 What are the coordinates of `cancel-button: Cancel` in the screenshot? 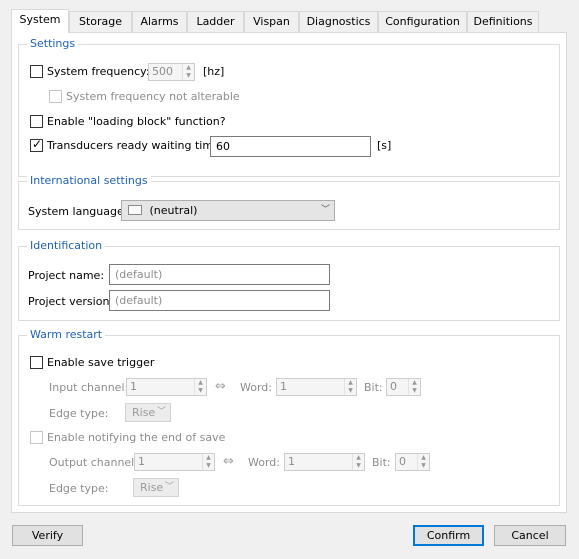 It's located at (530, 535).